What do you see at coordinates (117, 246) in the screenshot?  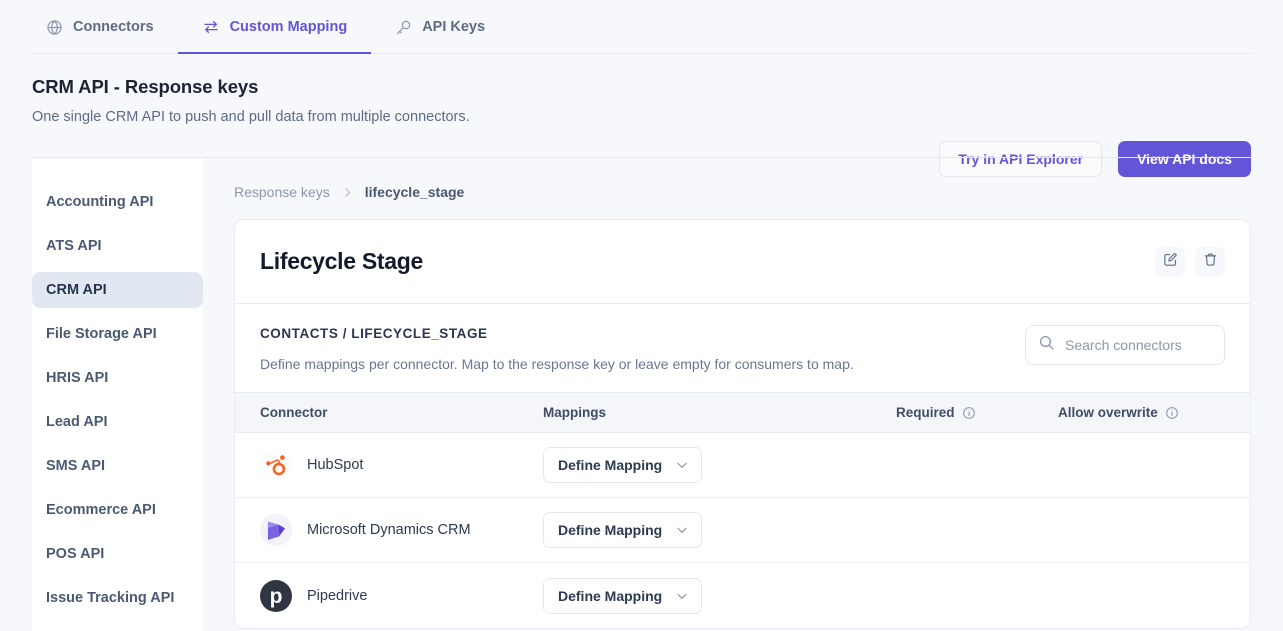 I see `sidebar-item-ats-api: ATS API` at bounding box center [117, 246].